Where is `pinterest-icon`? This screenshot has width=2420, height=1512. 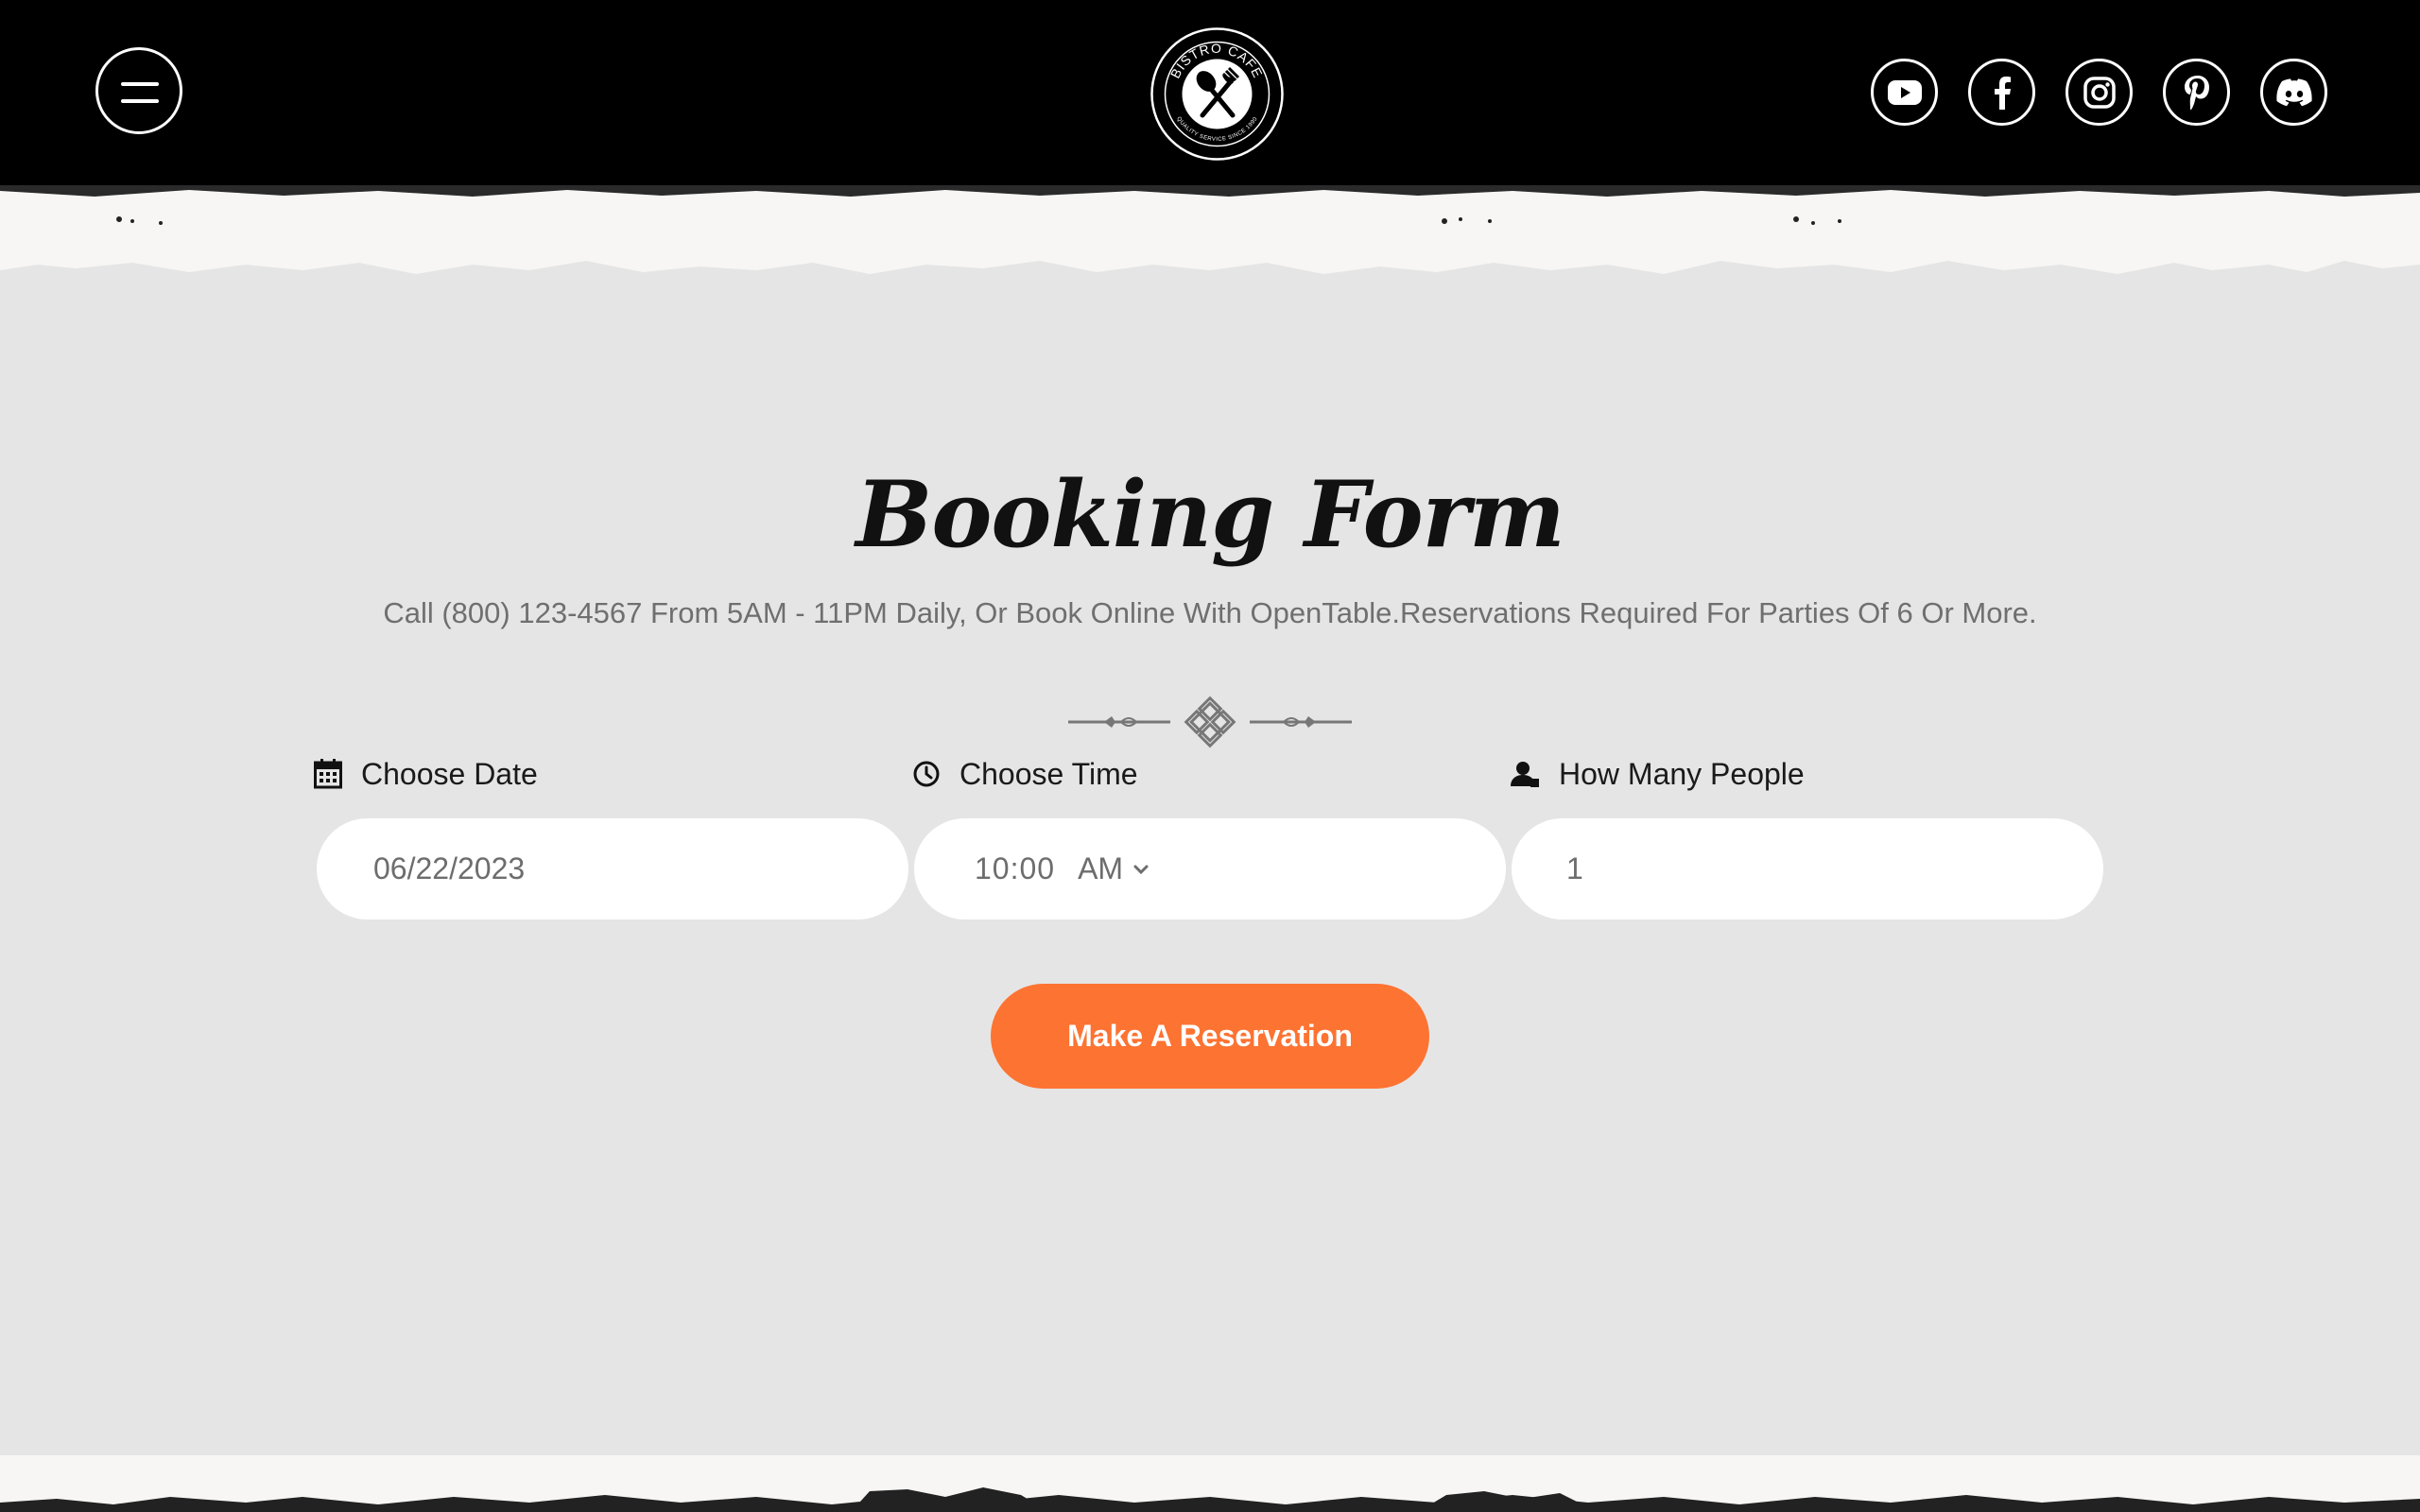
pinterest-icon is located at coordinates (2196, 92).